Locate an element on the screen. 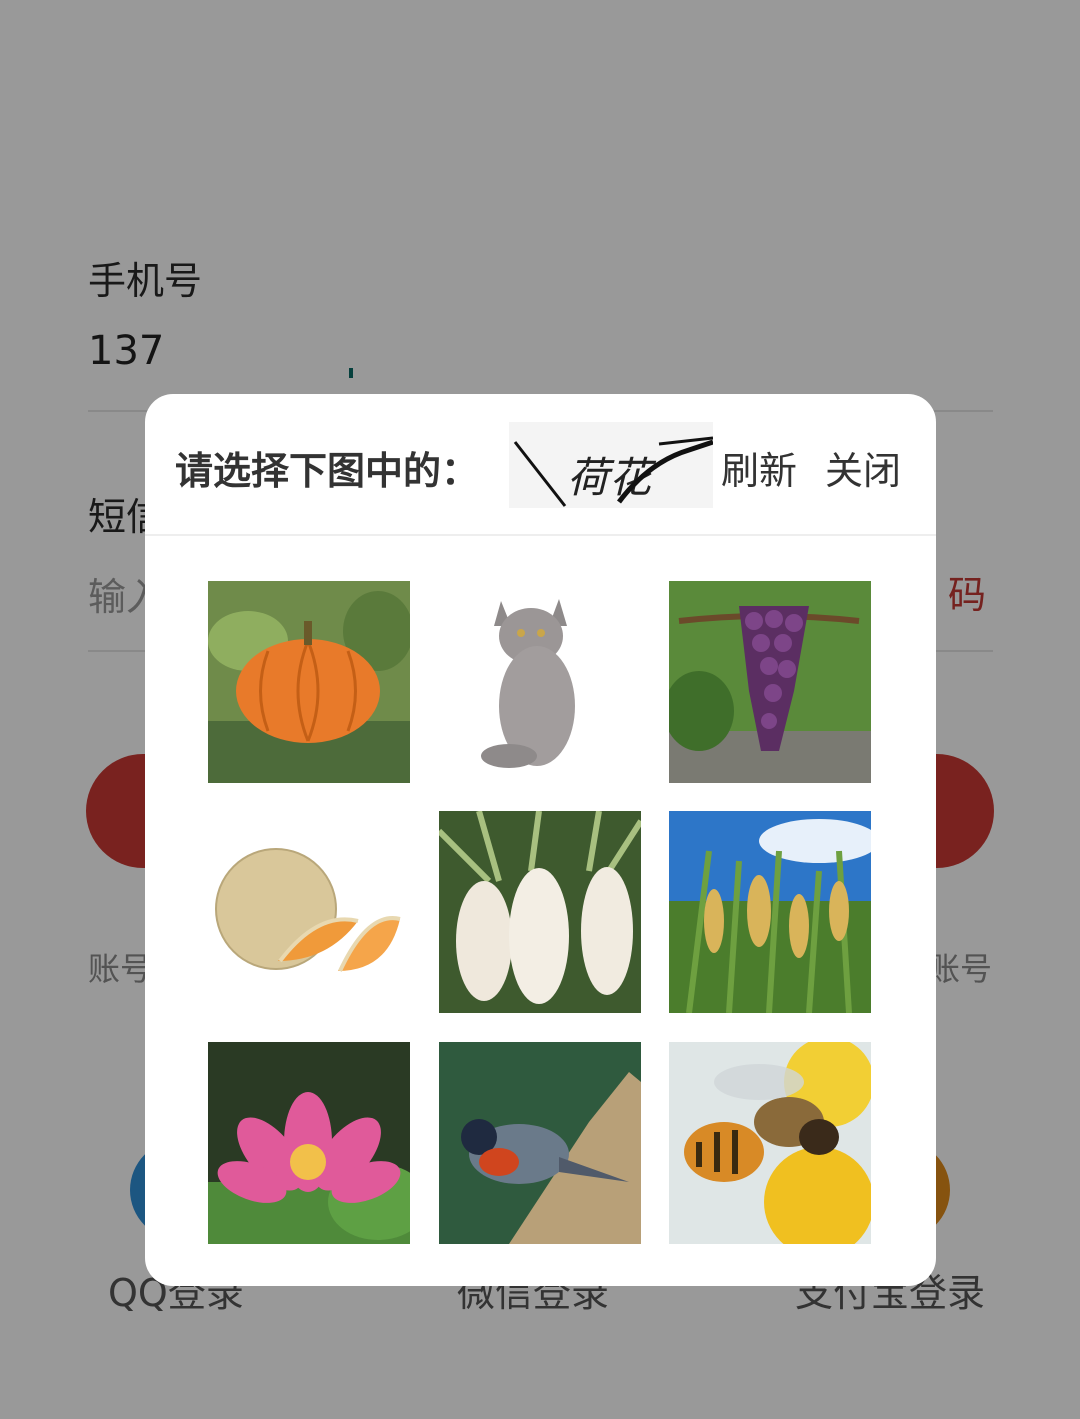 This screenshot has width=1080, height=1419. captcha-image: 荷花 is located at coordinates (611, 465).